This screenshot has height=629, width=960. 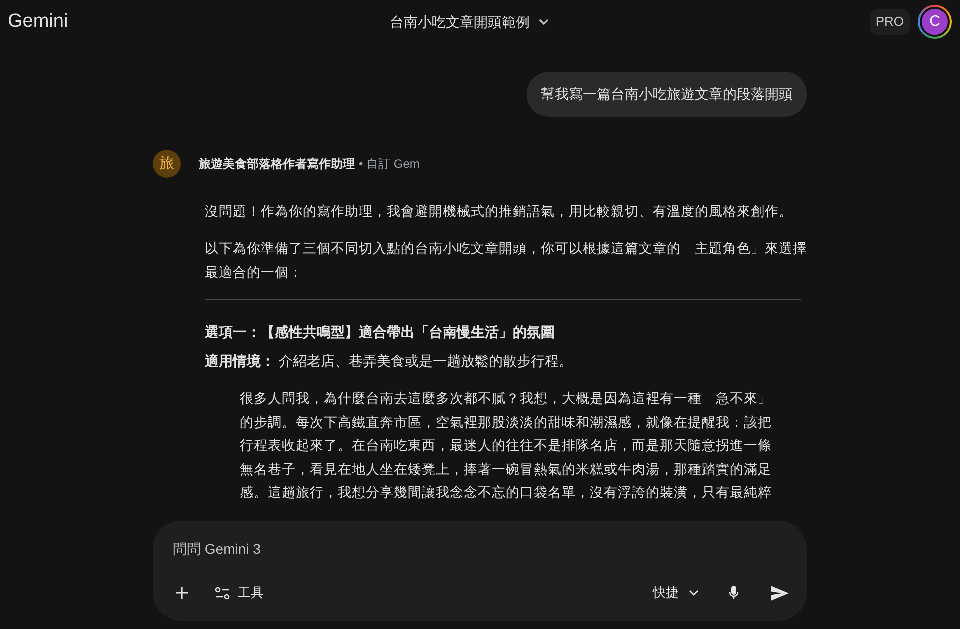 I want to click on app-logo: Gemini, so click(x=38, y=22).